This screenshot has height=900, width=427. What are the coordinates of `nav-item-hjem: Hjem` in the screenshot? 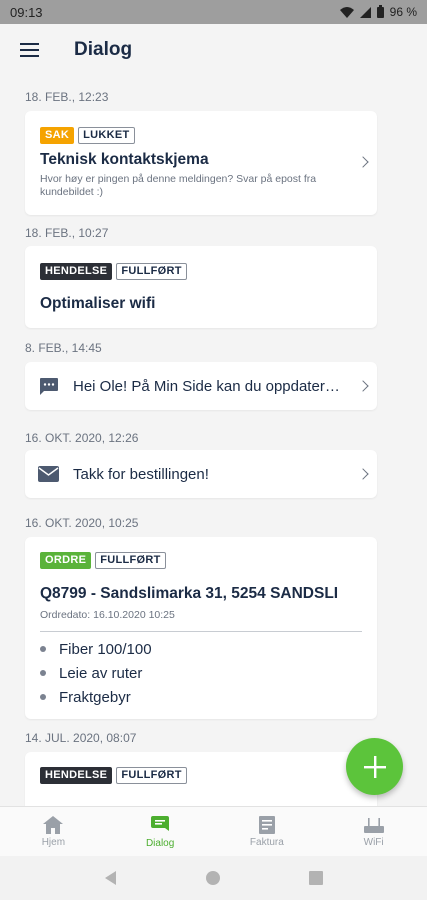 It's located at (53, 831).